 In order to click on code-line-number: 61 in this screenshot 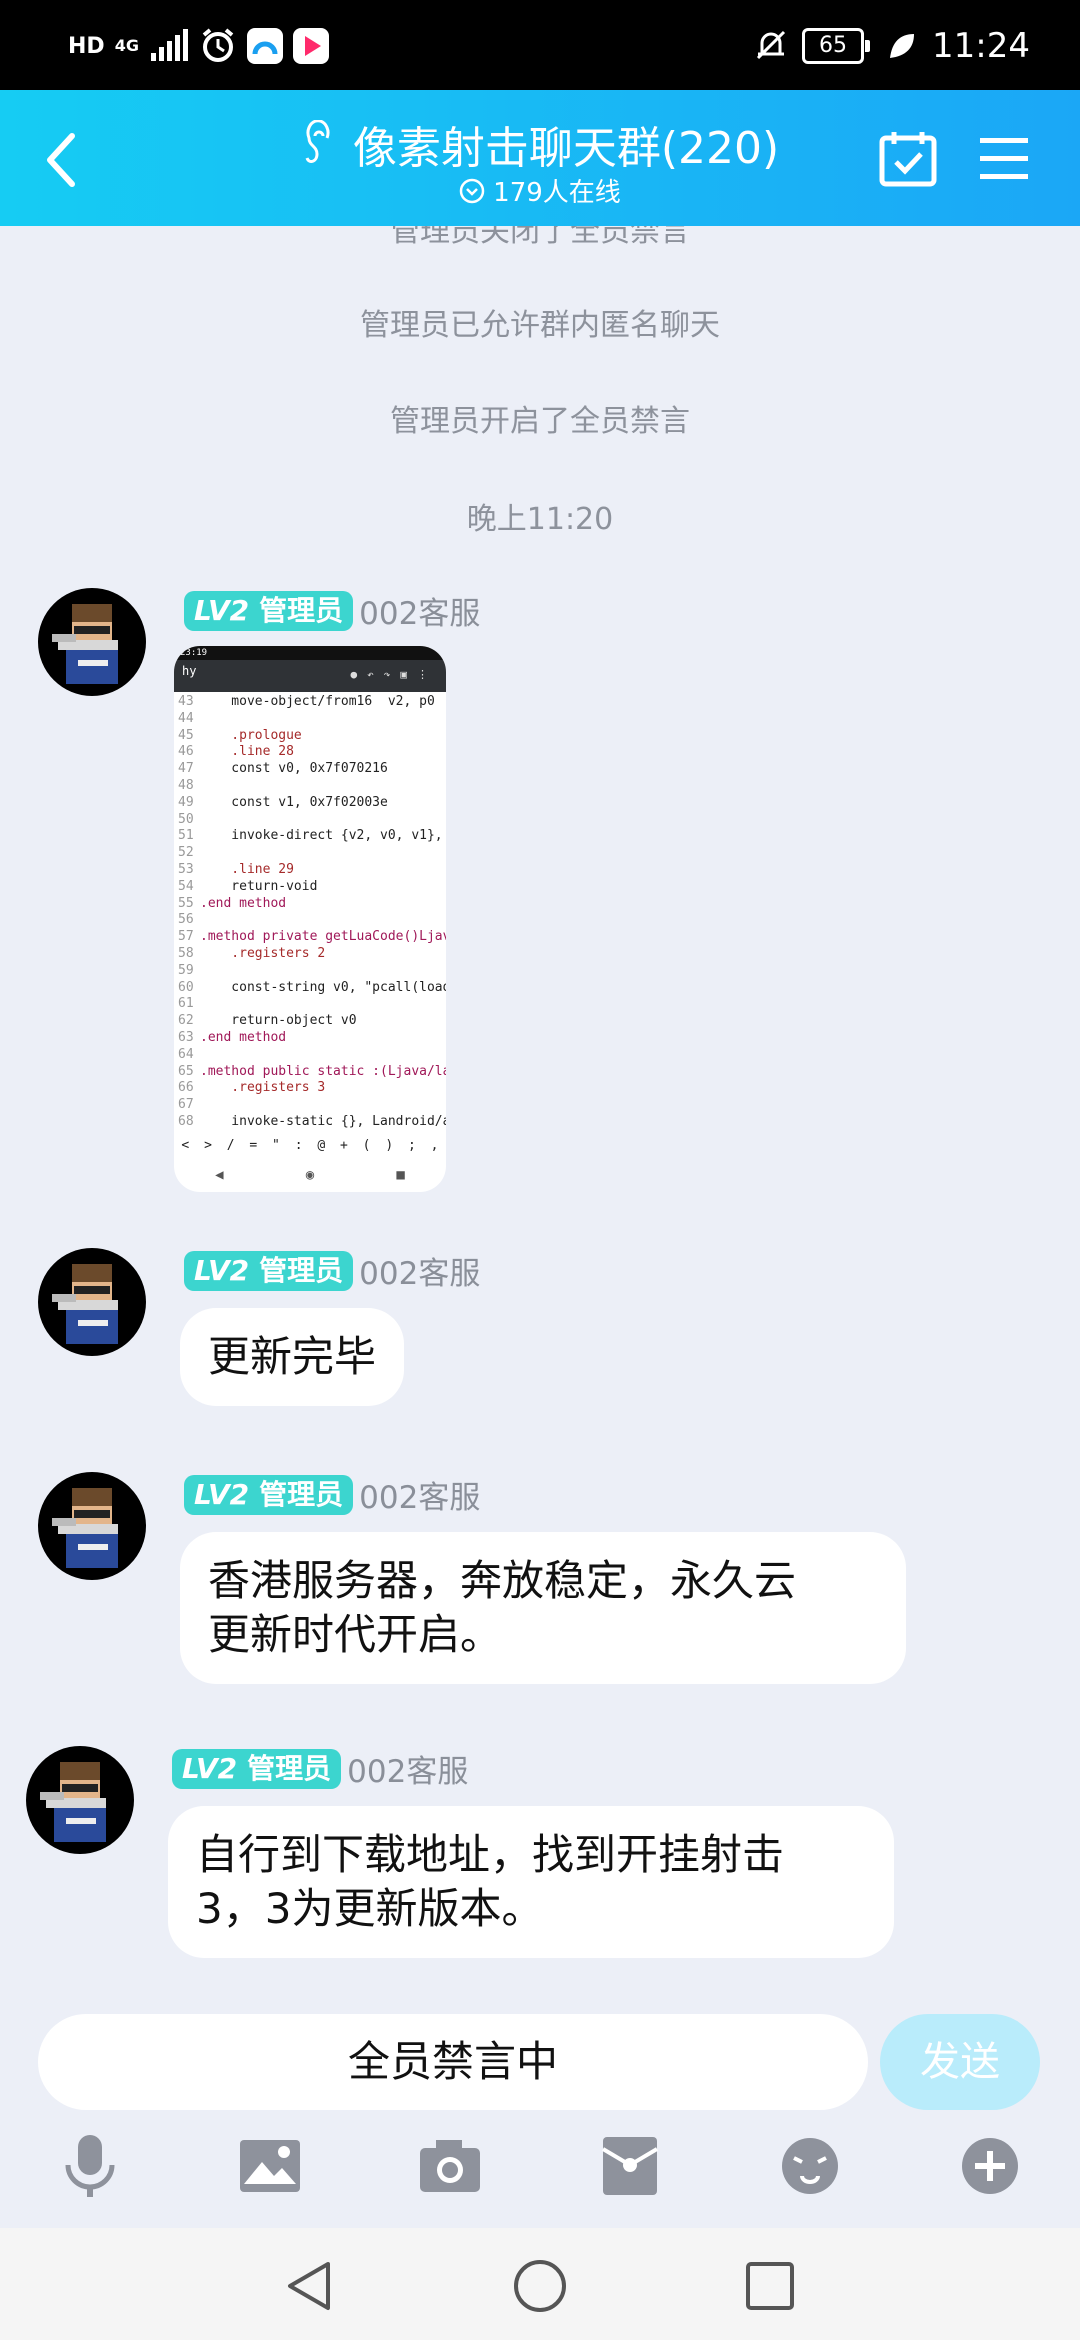, I will do `click(186, 1004)`.